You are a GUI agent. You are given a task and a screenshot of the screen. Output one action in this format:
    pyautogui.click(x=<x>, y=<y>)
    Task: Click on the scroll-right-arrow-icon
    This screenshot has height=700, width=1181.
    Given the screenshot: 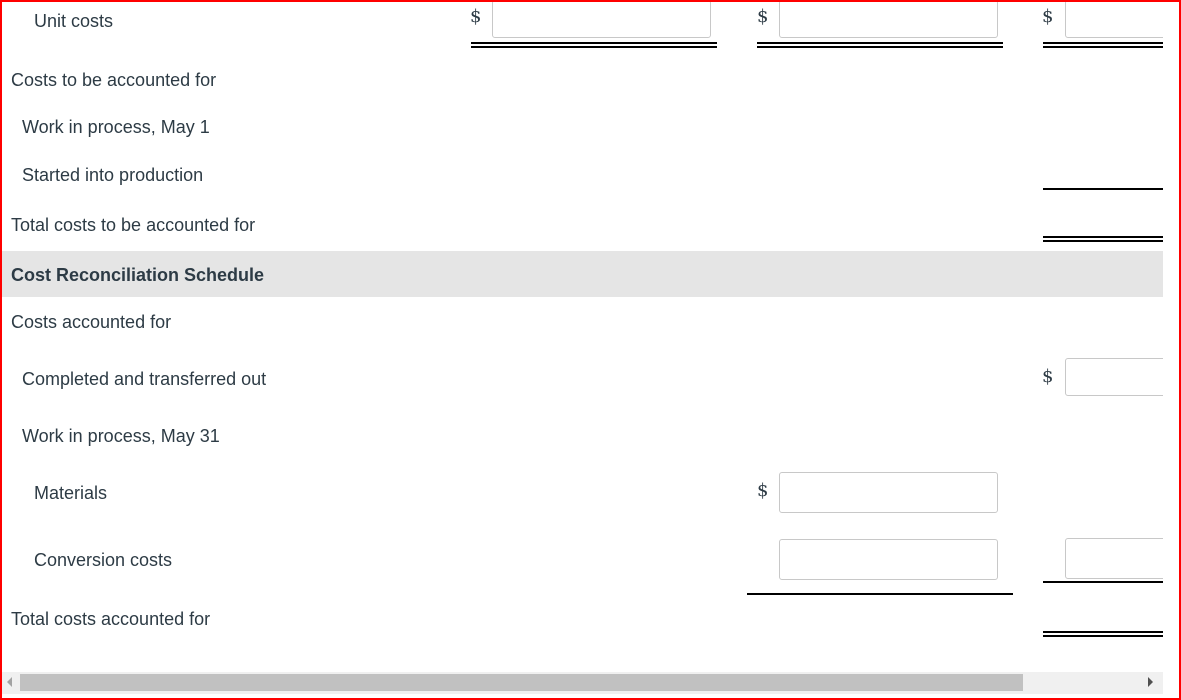 What is the action you would take?
    pyautogui.click(x=1150, y=682)
    